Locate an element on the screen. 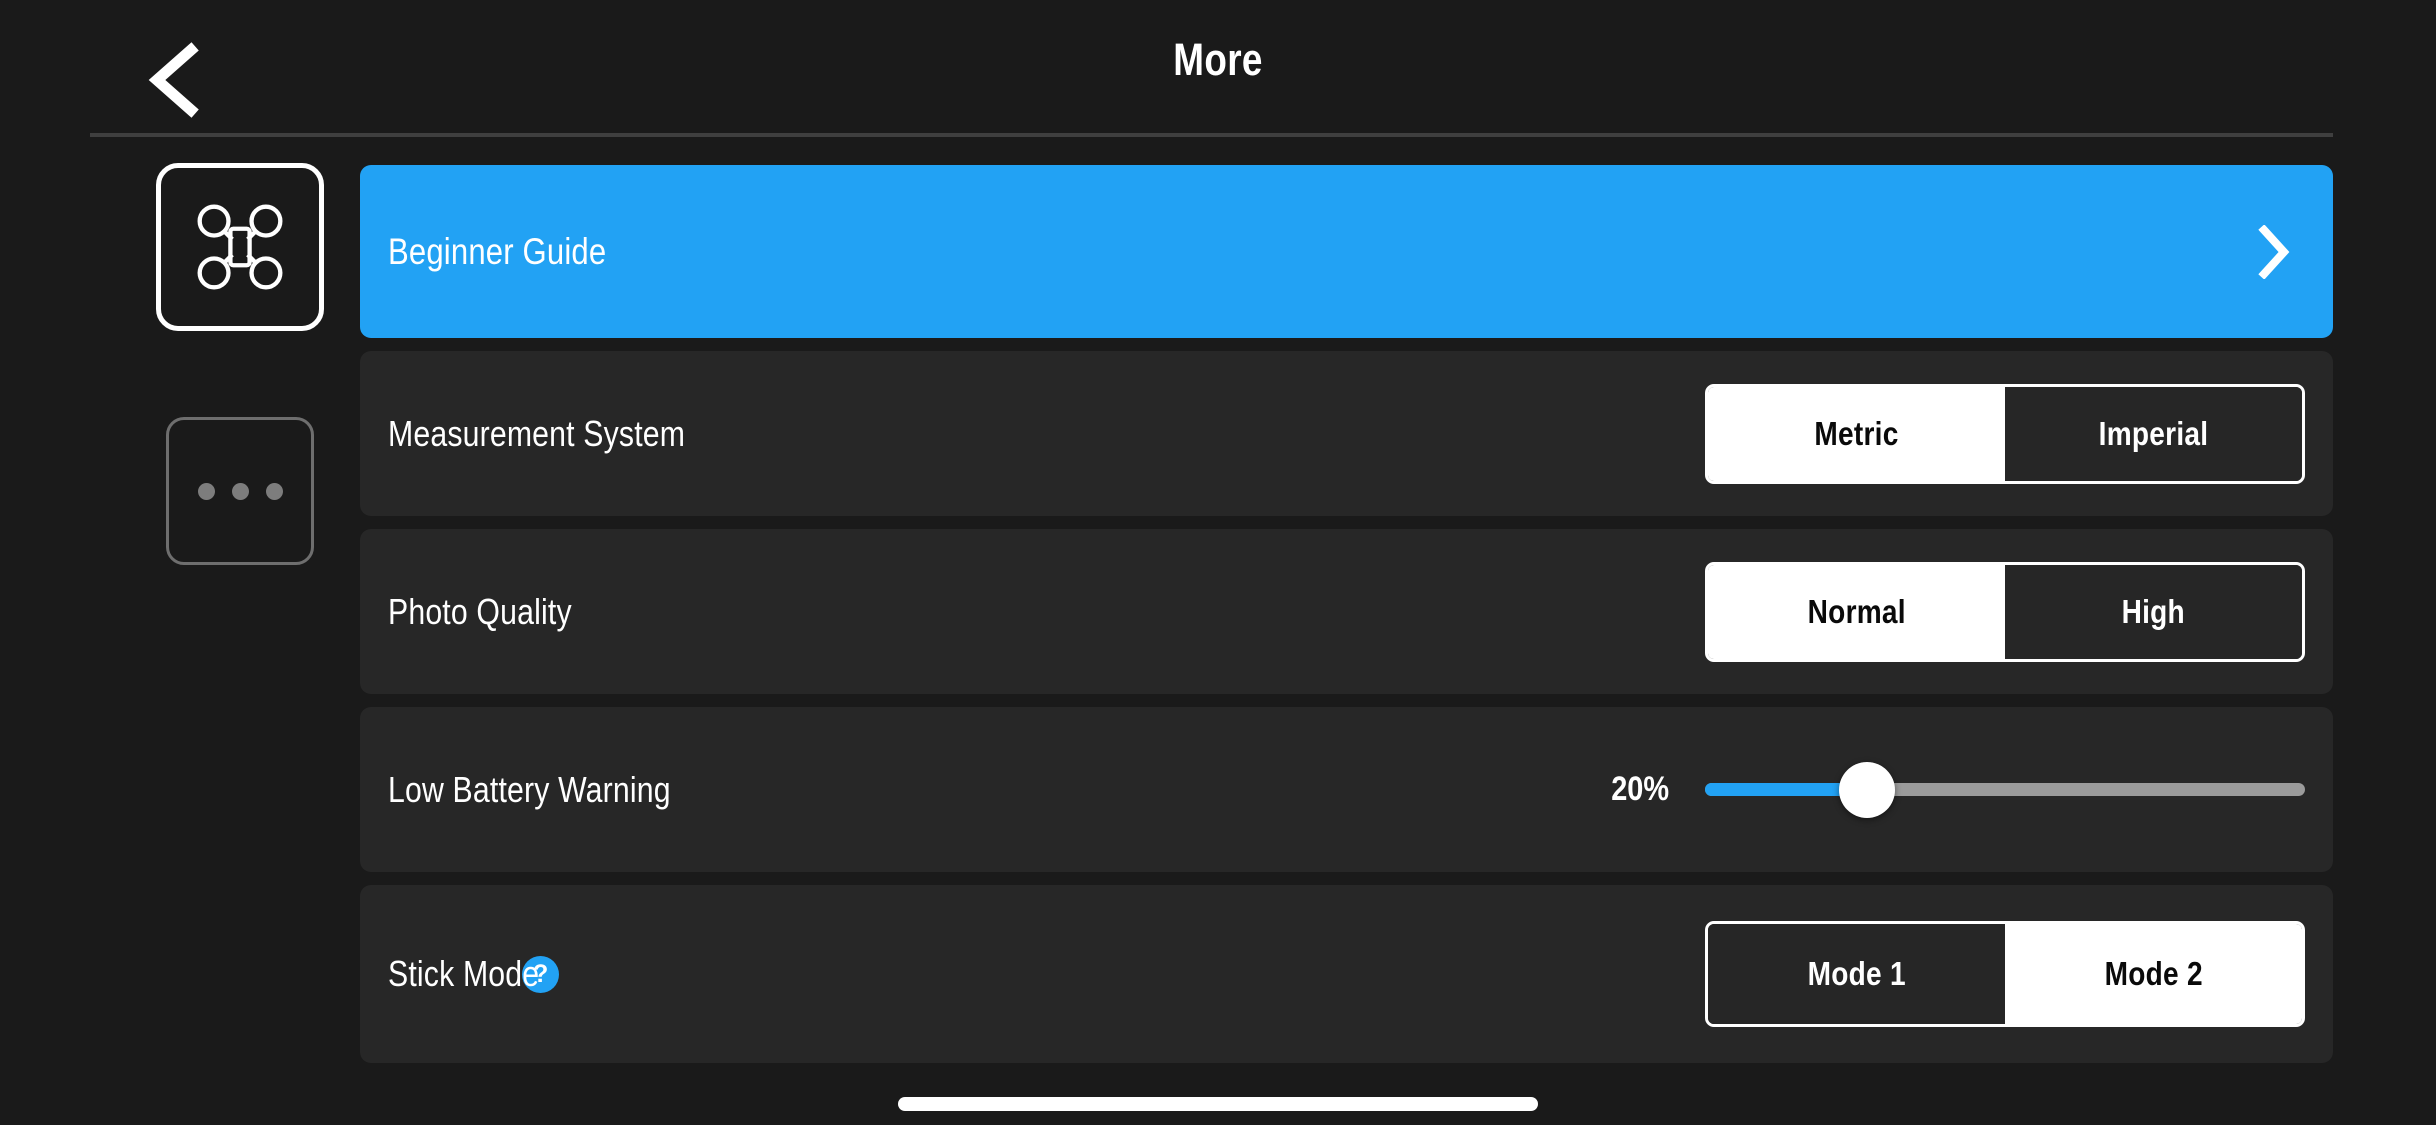 The height and width of the screenshot is (1125, 2436). beginner-guide-chevron is located at coordinates (2274, 251).